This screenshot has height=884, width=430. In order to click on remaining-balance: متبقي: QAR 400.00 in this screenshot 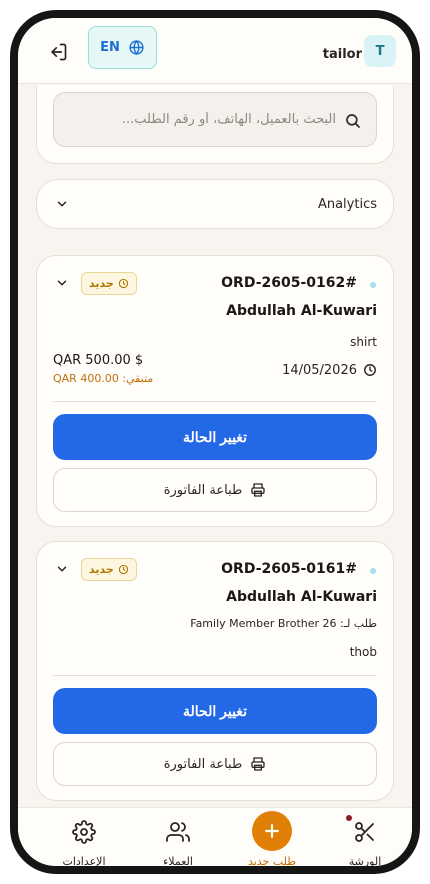, I will do `click(103, 378)`.